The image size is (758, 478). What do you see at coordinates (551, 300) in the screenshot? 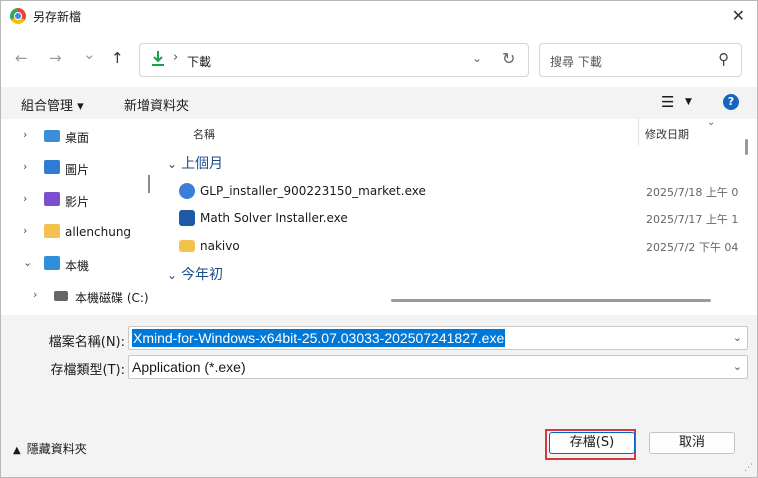
I see `horizontal-scrollbar` at bounding box center [551, 300].